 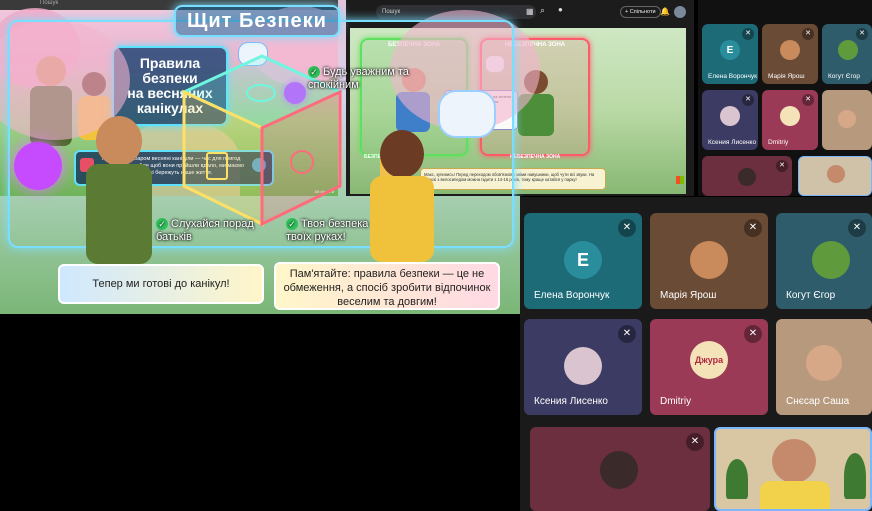 I want to click on danger-zone-bottom-label: НЕБЕЗПЕЧНА ЗОНА, so click(x=535, y=157).